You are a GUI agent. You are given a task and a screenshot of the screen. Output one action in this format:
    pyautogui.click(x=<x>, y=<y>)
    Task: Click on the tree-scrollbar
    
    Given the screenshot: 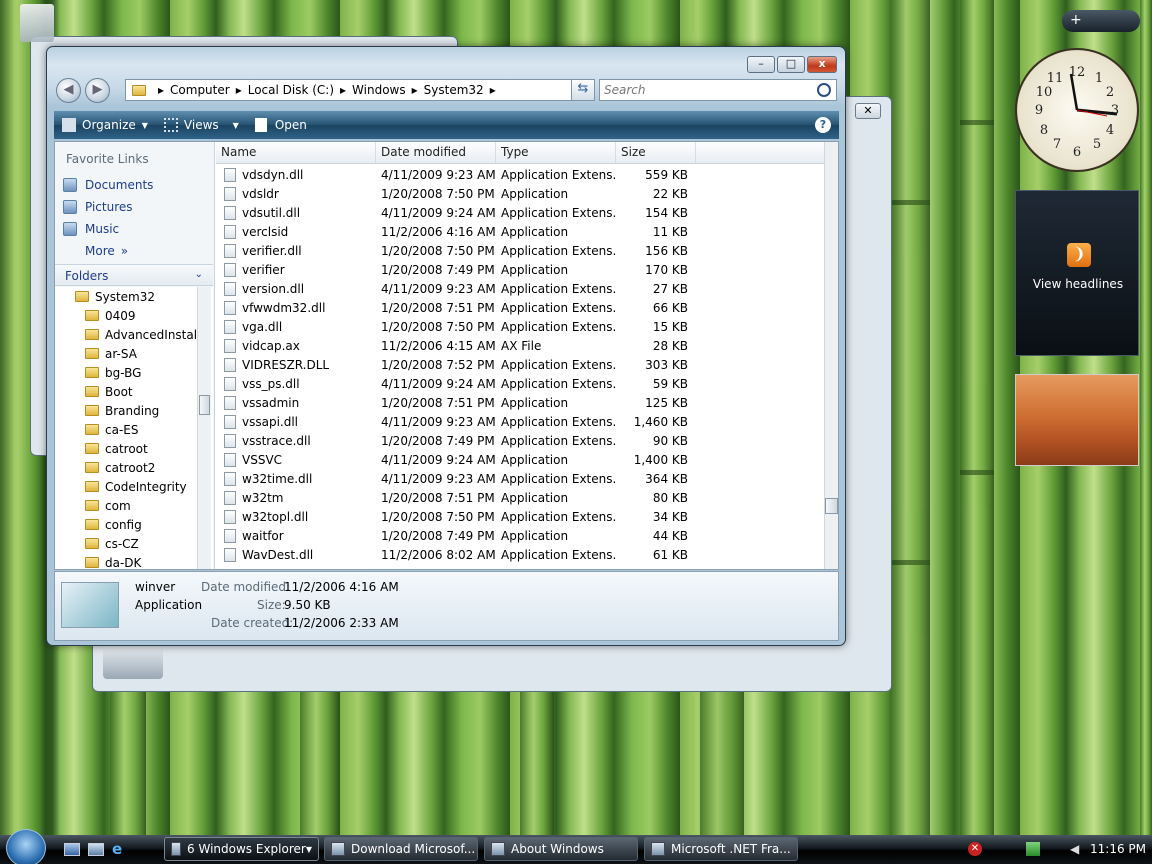 What is the action you would take?
    pyautogui.click(x=204, y=428)
    